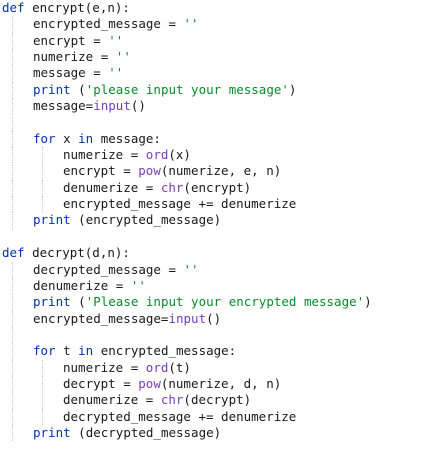  What do you see at coordinates (214, 253) in the screenshot?
I see `code-line: def decrypt(d,n):` at bounding box center [214, 253].